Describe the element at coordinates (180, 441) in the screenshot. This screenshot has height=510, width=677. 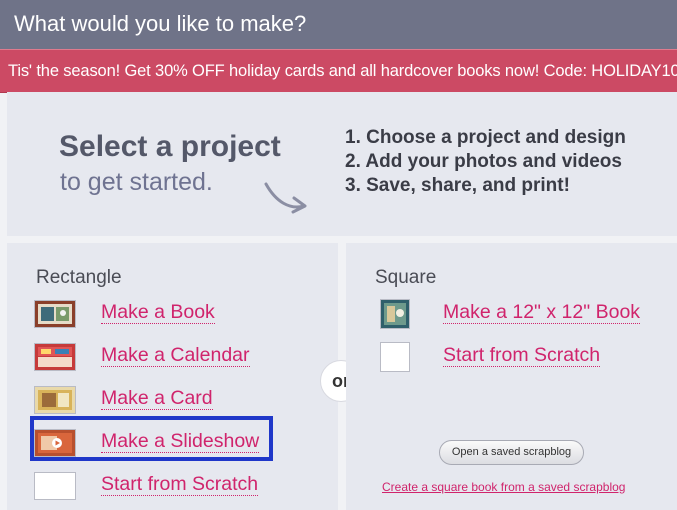
I see `make-slideshow-label: Make a Slideshow` at that location.